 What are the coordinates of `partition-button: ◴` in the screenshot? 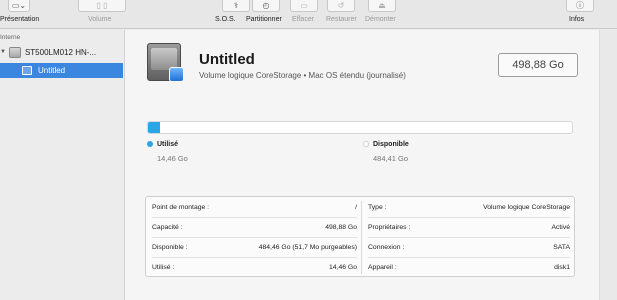 It's located at (266, 6).